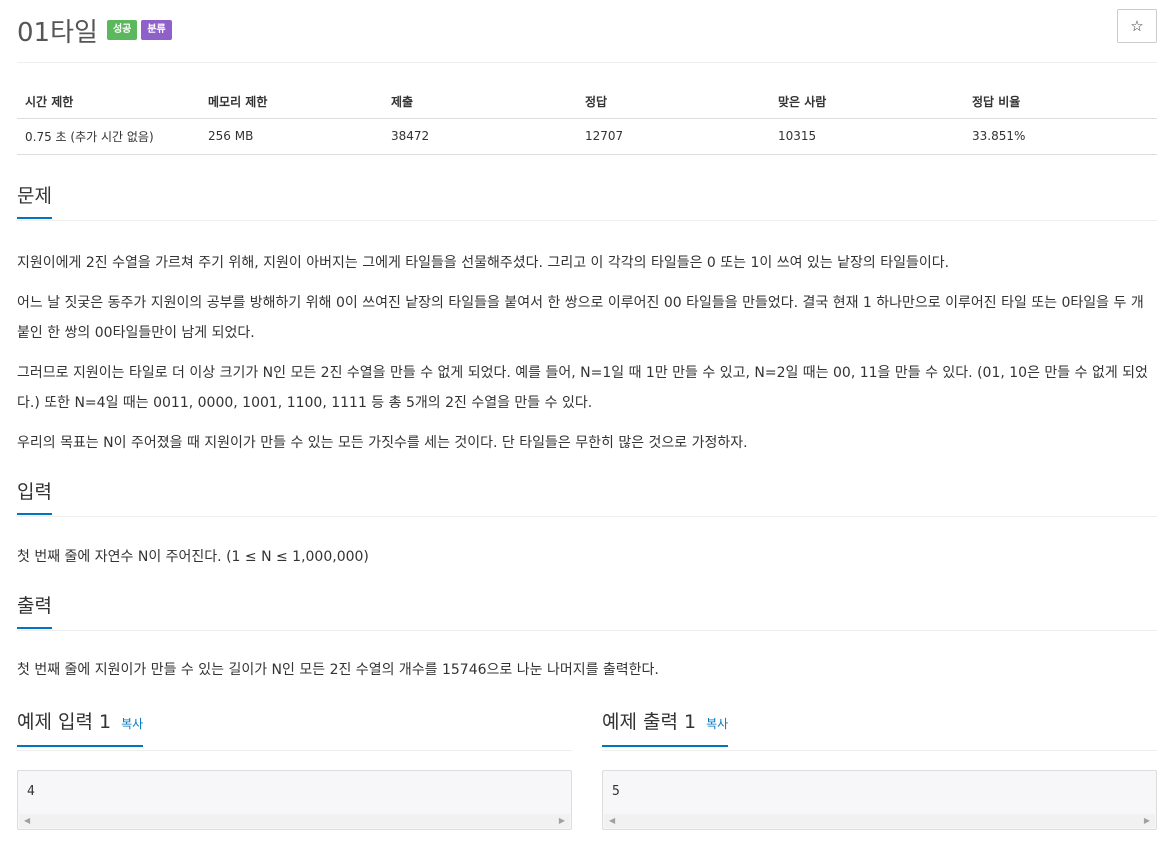 This screenshot has width=1167, height=845. What do you see at coordinates (673, 136) in the screenshot?
I see `accepted-value: 12707` at bounding box center [673, 136].